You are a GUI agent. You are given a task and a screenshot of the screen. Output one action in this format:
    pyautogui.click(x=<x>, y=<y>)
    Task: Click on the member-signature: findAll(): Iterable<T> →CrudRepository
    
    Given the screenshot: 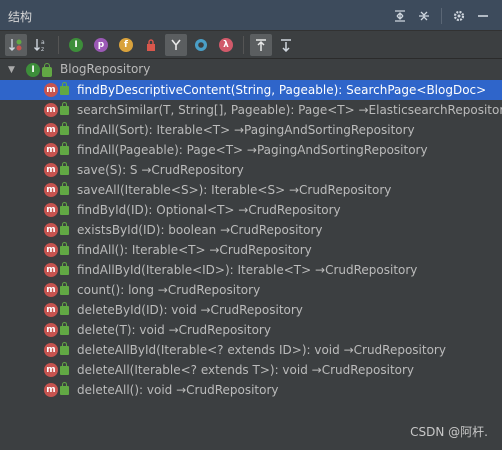 What is the action you would take?
    pyautogui.click(x=194, y=250)
    